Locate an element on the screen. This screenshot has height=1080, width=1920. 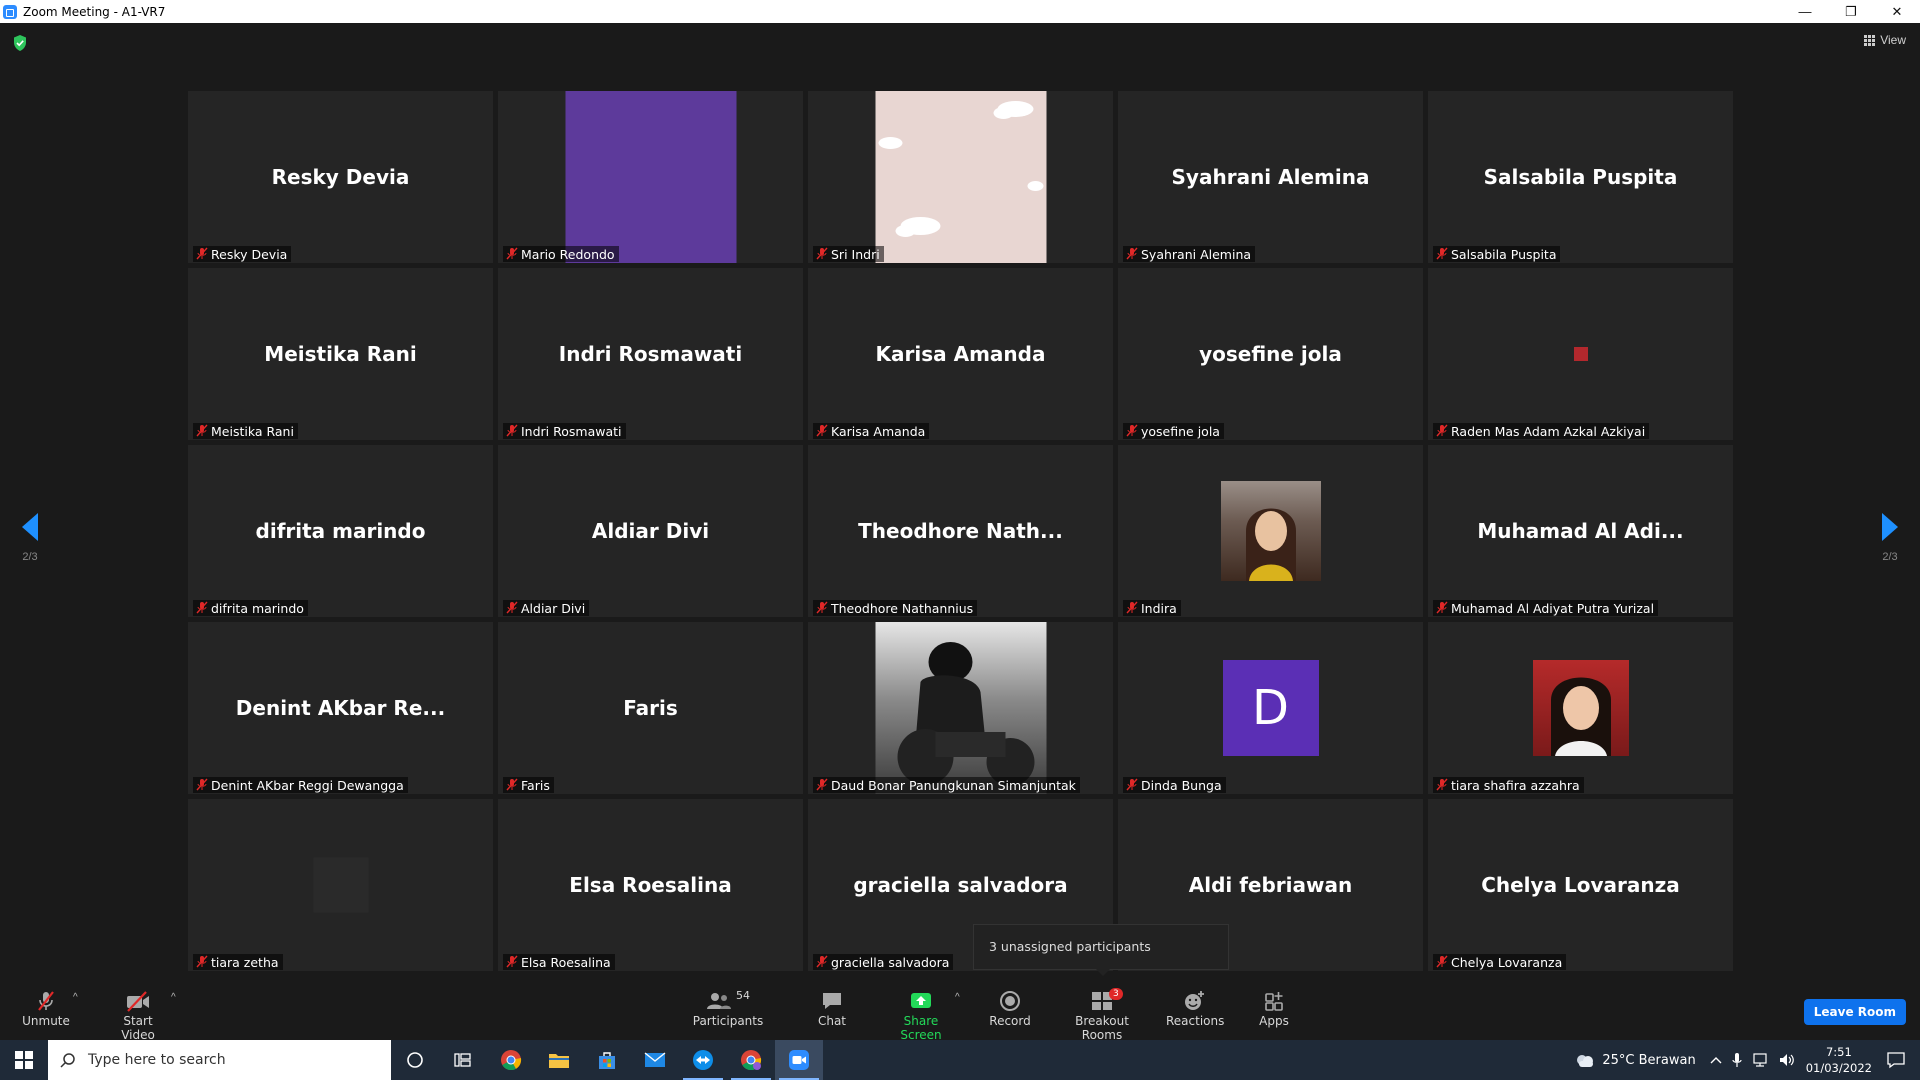
cloud-weather-icon is located at coordinates (1585, 1061).